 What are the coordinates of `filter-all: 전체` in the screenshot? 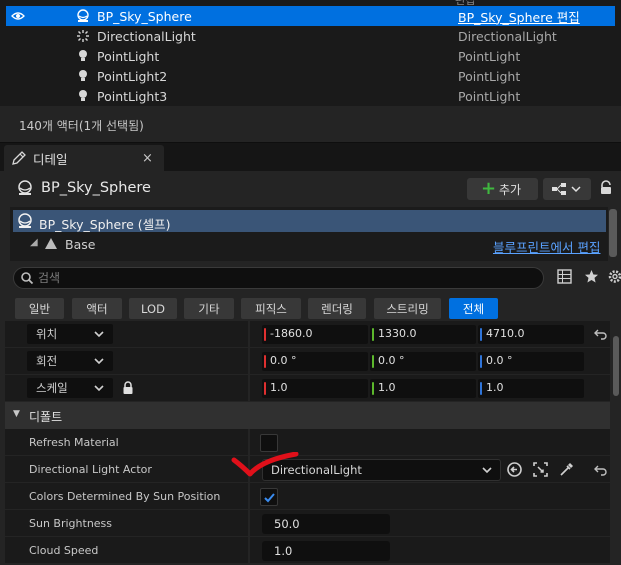 It's located at (473, 308).